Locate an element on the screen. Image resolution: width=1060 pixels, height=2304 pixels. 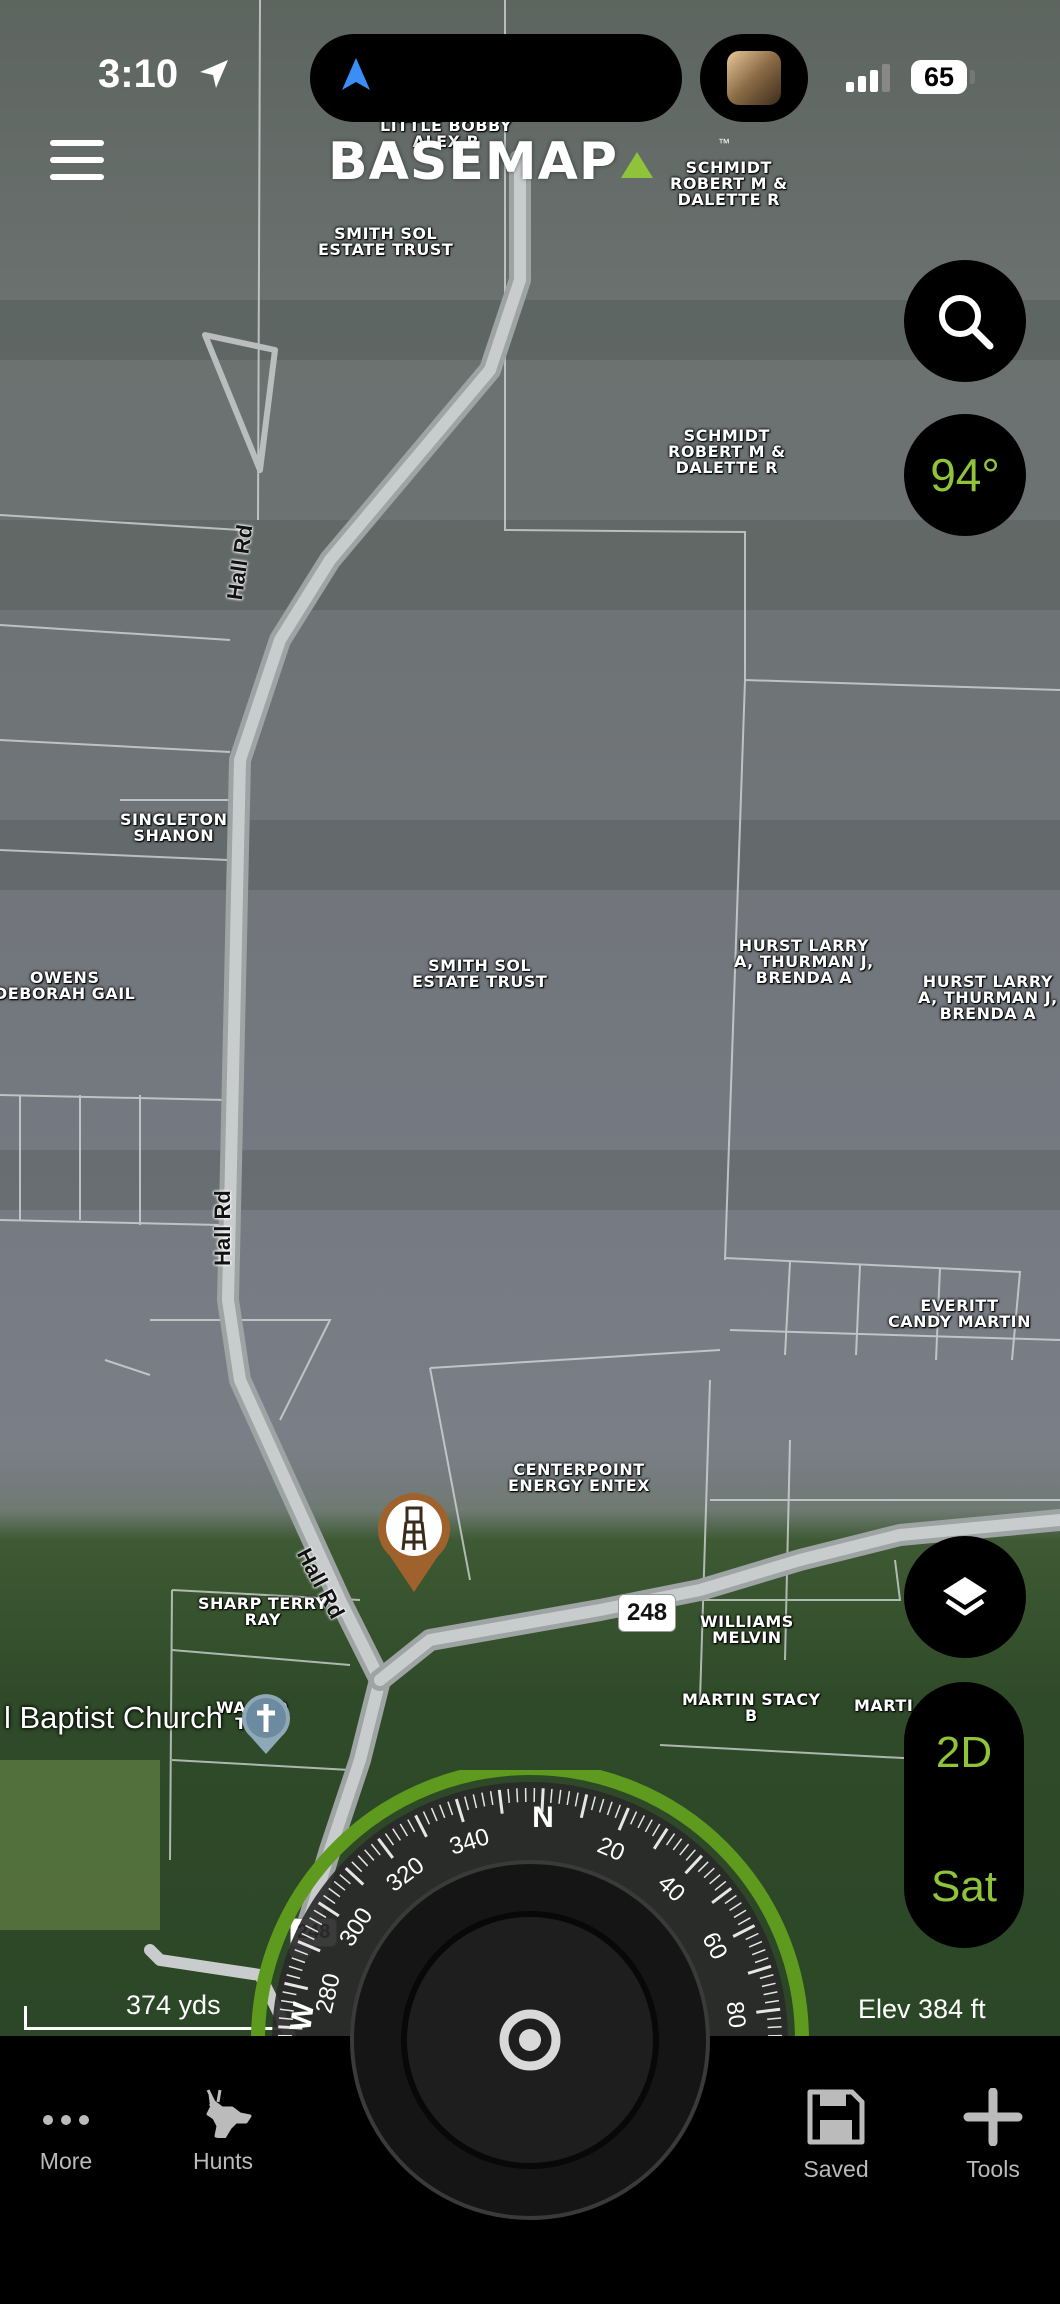
status-time: 3:10 is located at coordinates (138, 74).